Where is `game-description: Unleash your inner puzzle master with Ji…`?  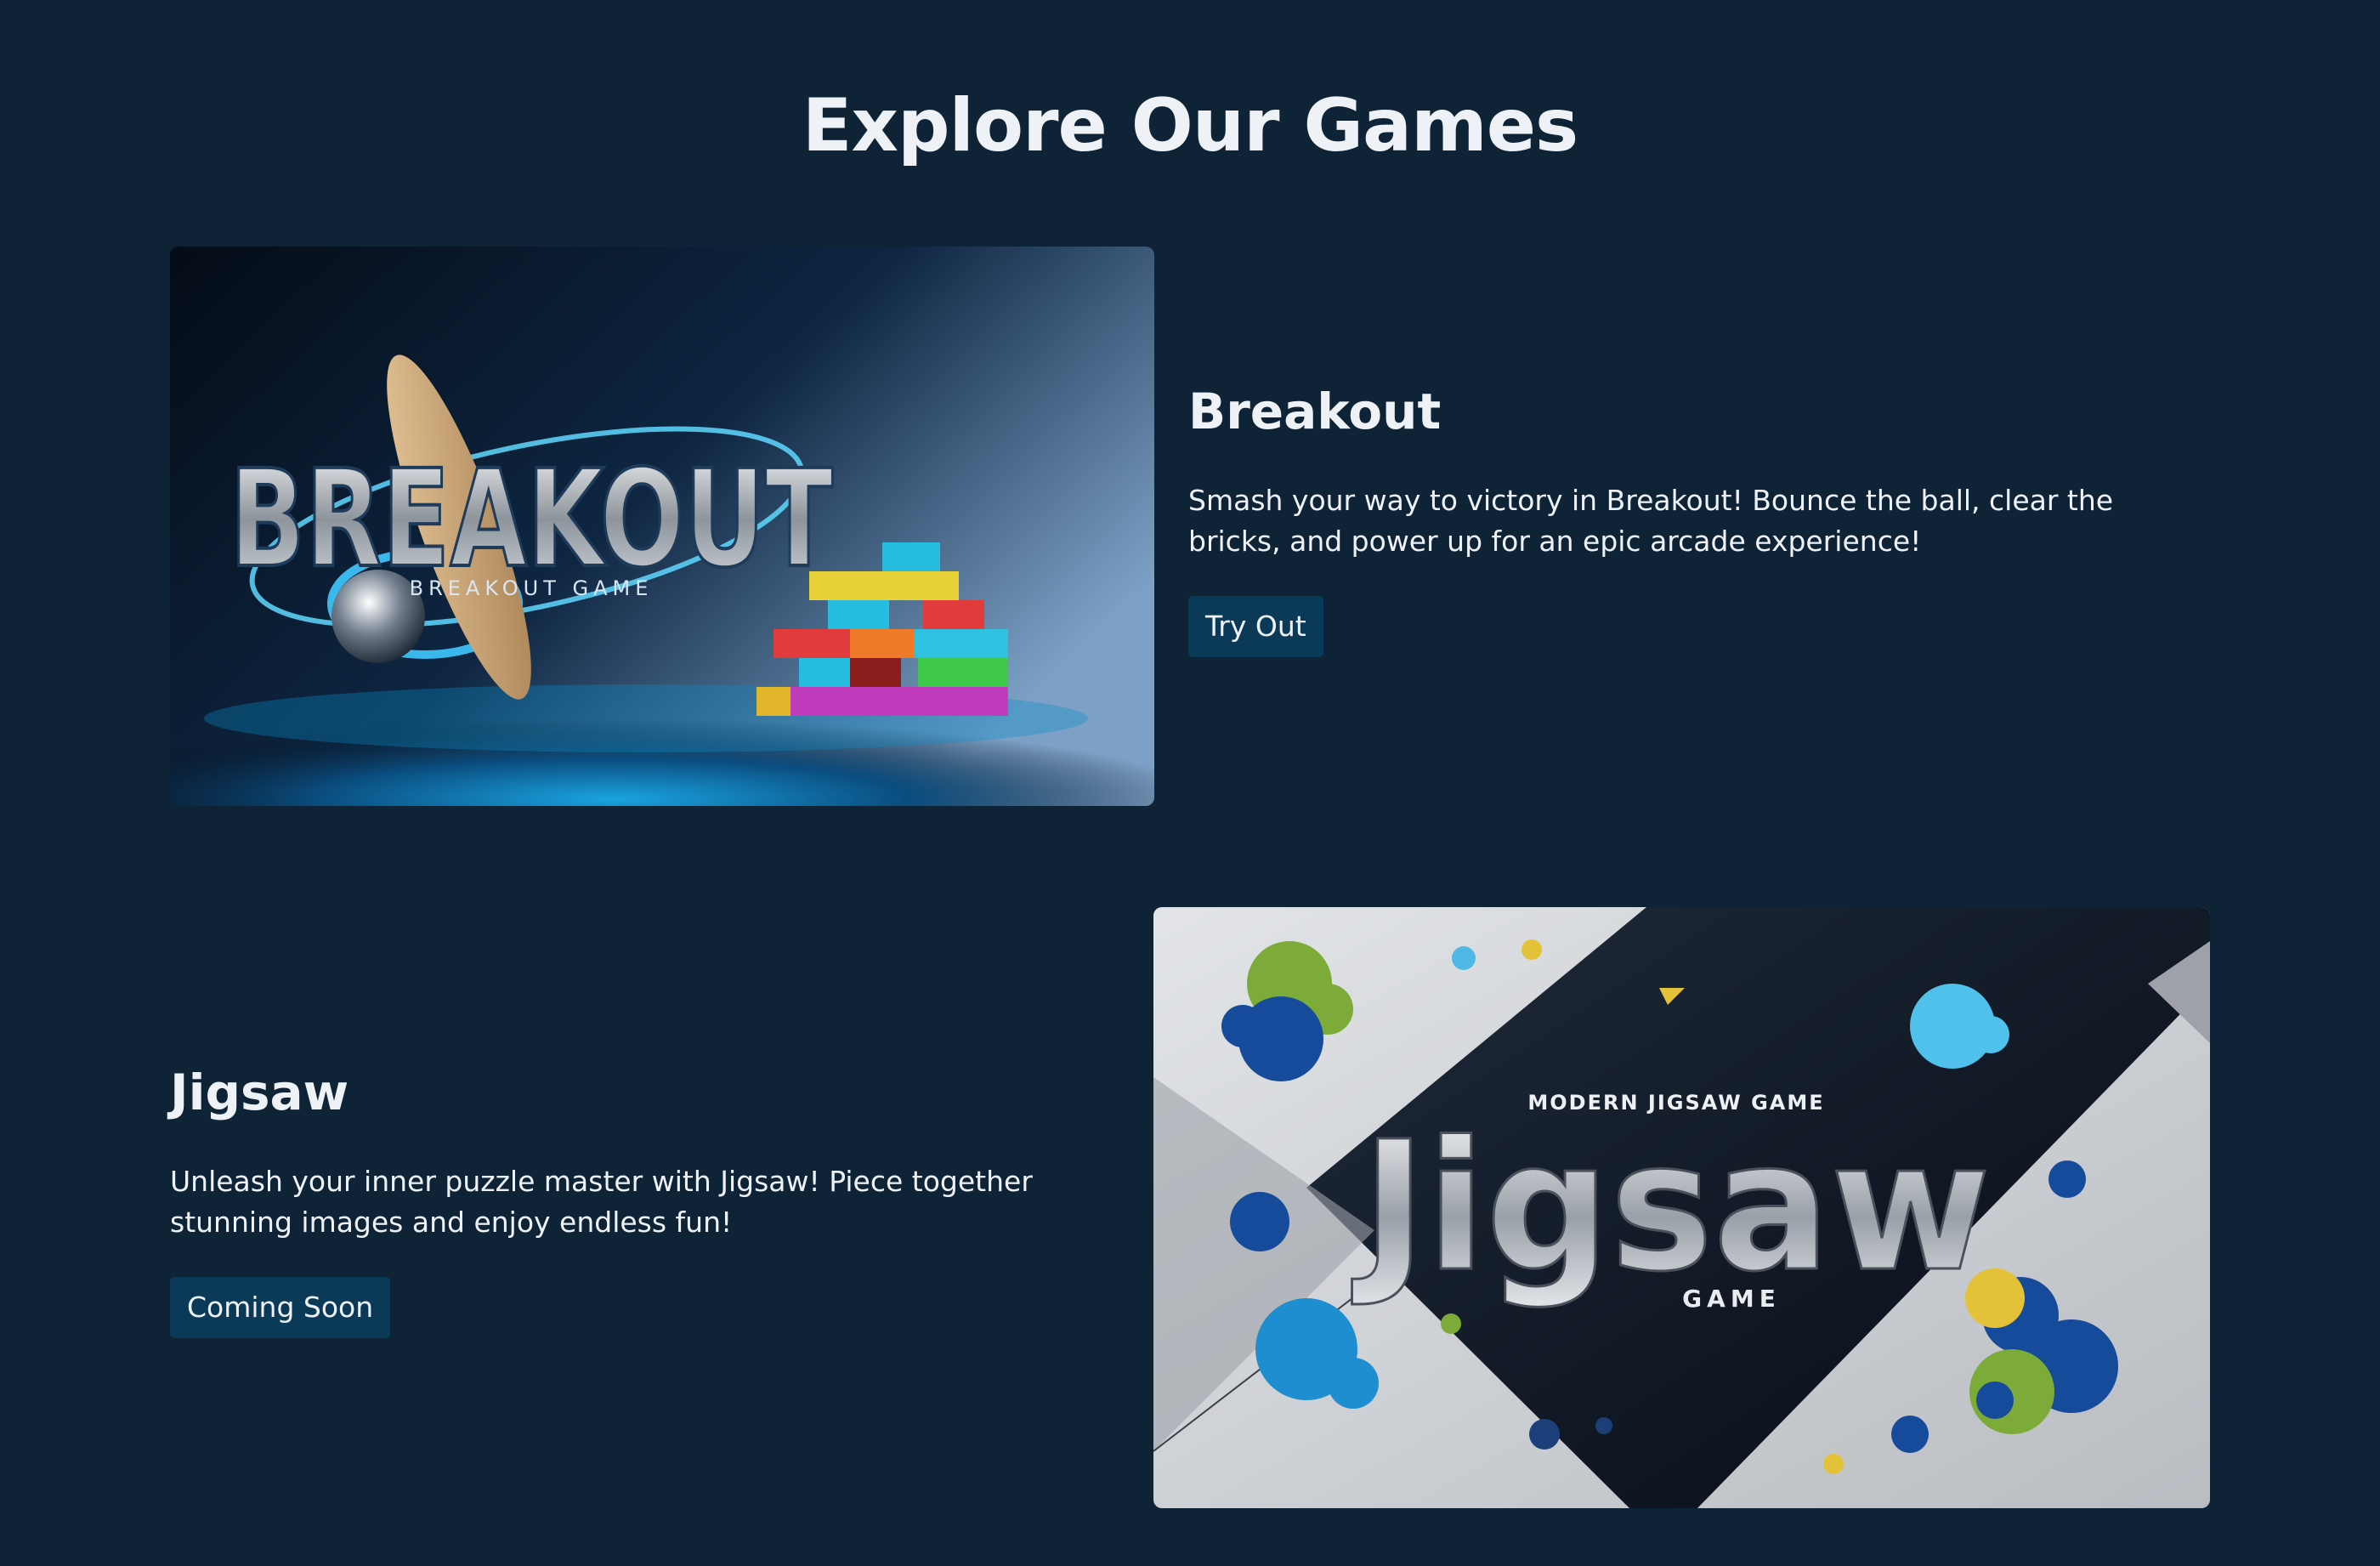
game-description: Unleash your inner puzzle master with Ji… is located at coordinates (601, 1202).